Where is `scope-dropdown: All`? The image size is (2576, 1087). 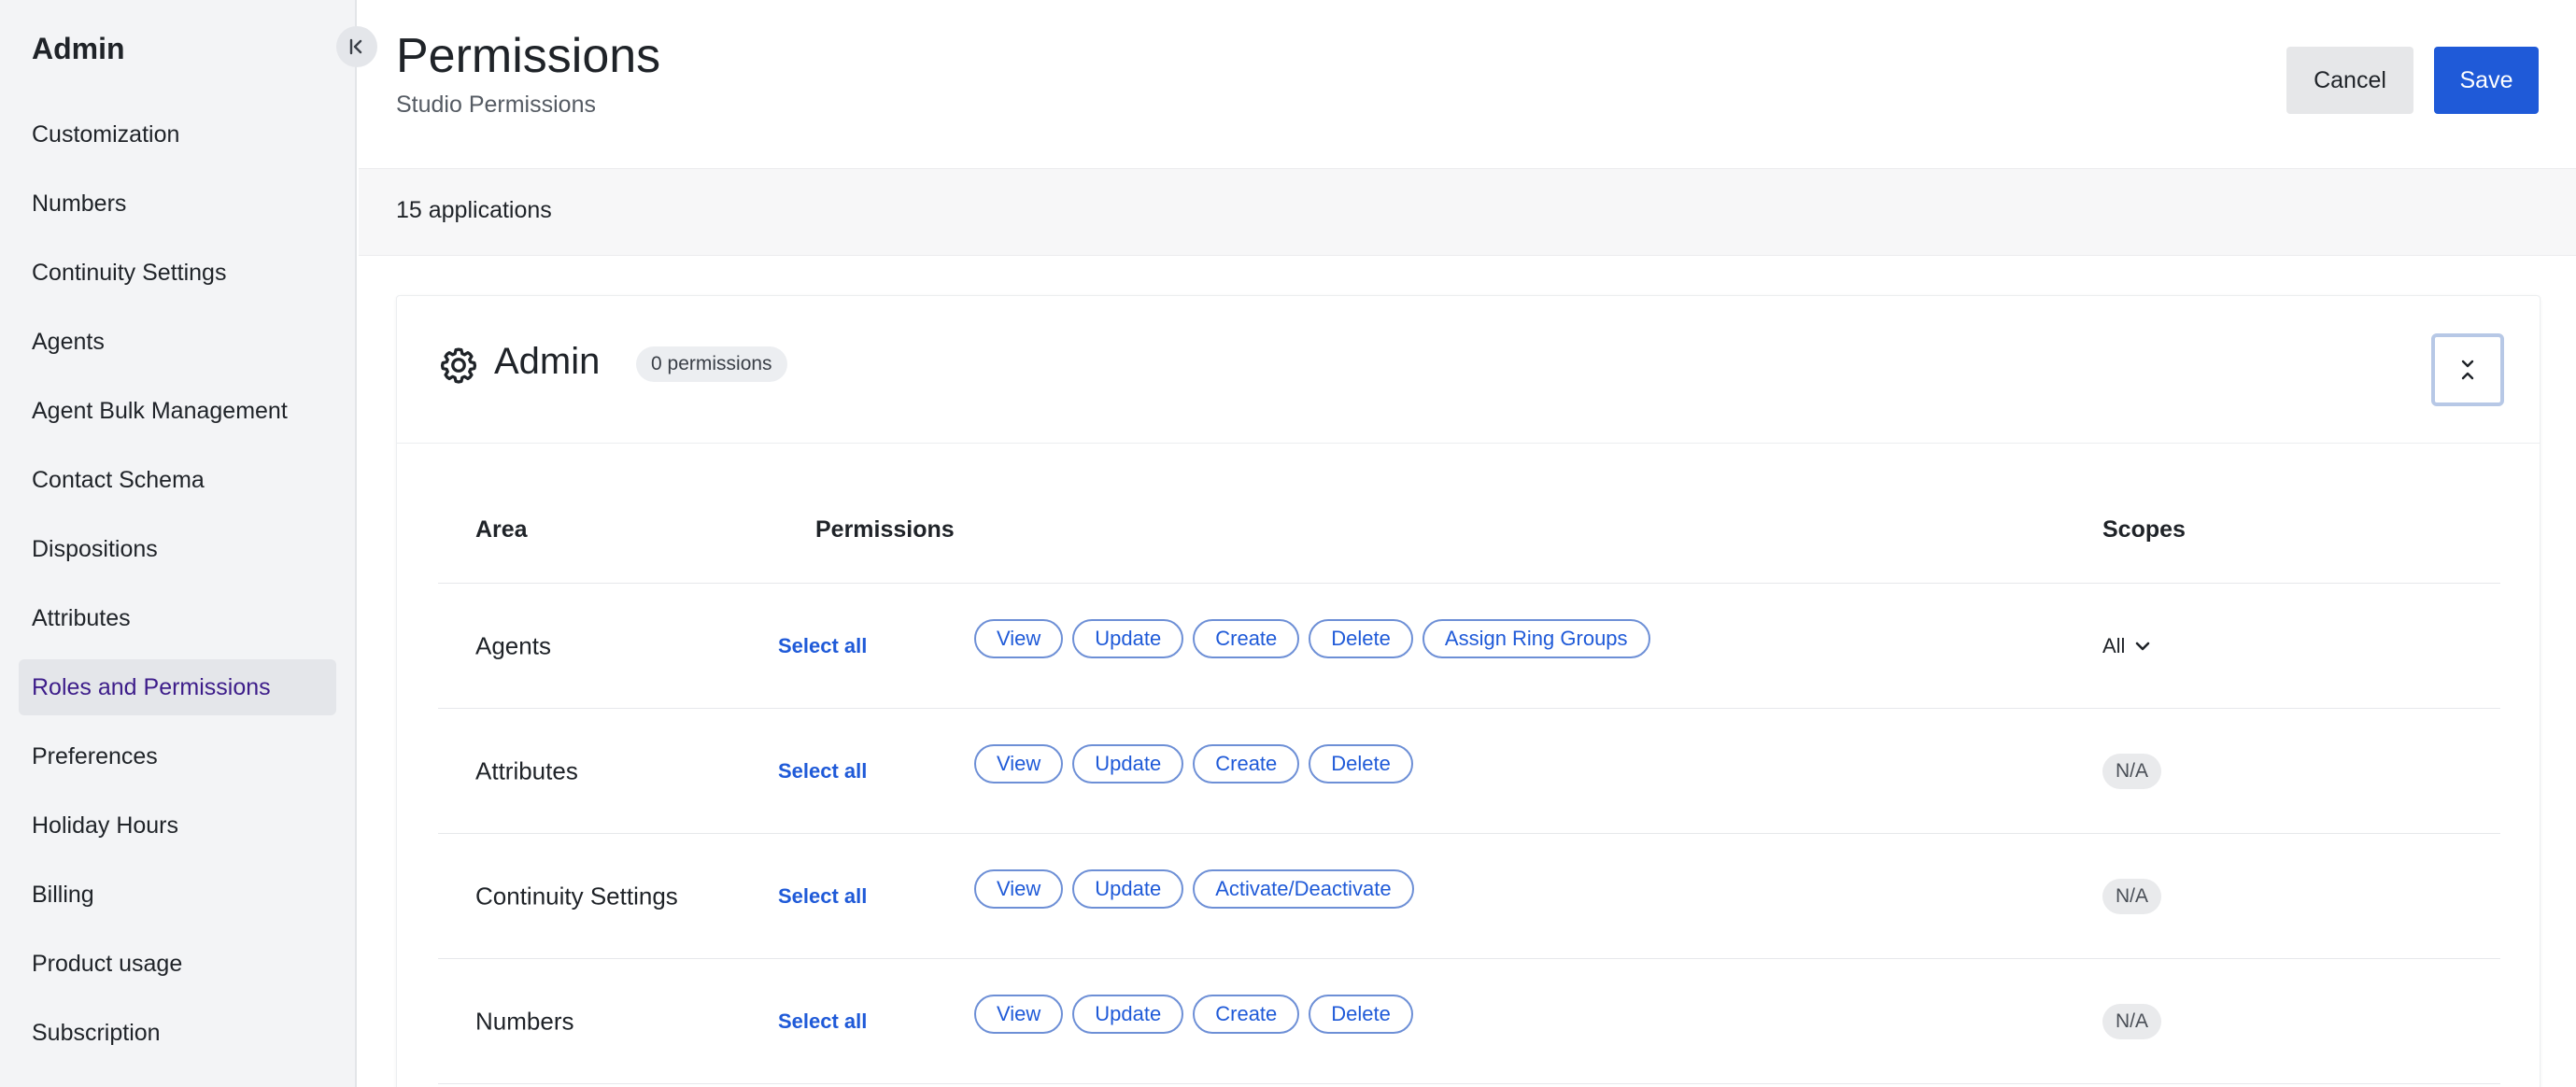
scope-dropdown: All is located at coordinates (2127, 646).